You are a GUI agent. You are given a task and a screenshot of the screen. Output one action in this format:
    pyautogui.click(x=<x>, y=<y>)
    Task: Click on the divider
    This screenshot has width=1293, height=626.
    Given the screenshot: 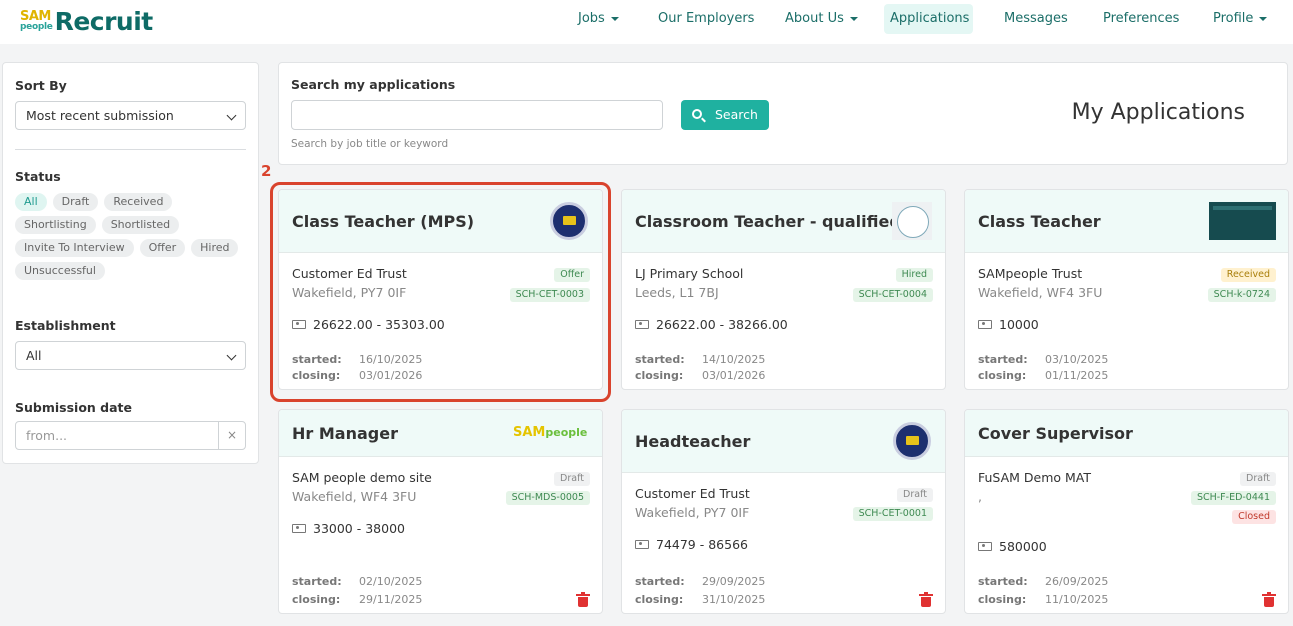 What is the action you would take?
    pyautogui.click(x=130, y=149)
    